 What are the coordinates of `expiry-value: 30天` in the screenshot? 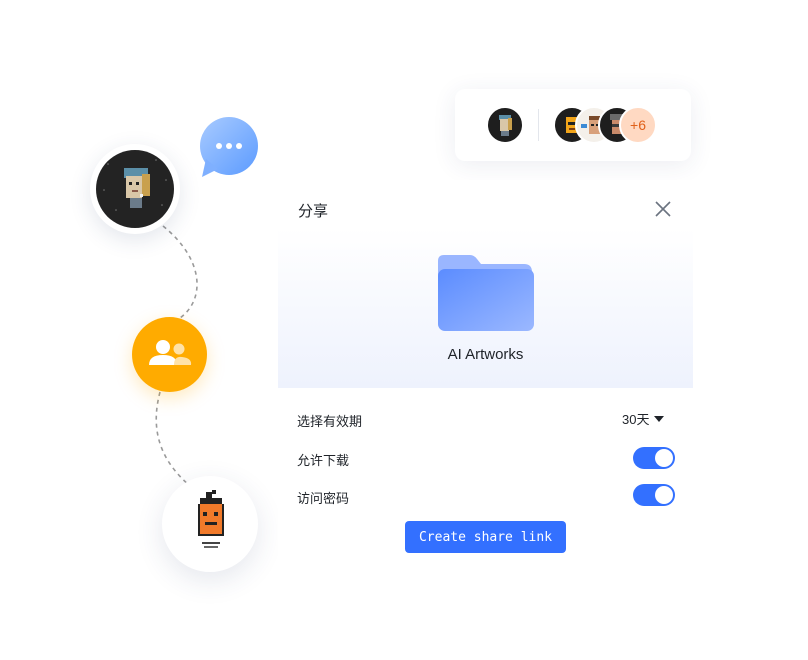 It's located at (636, 419).